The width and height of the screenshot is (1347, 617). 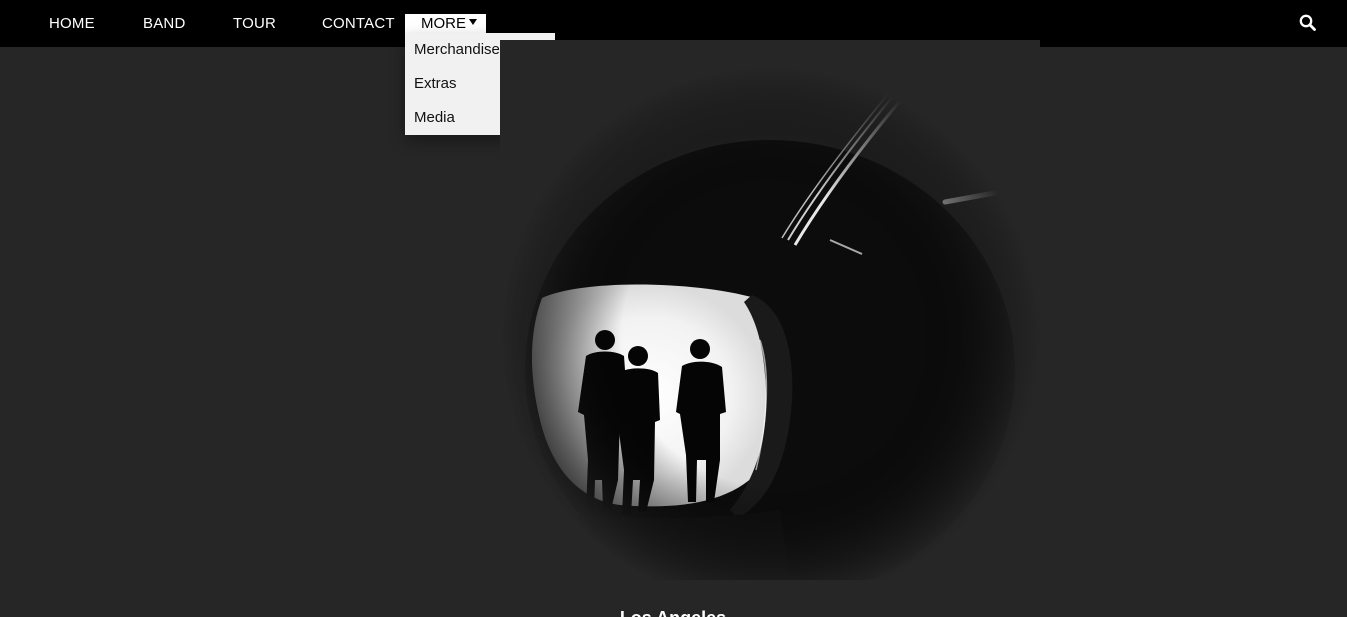 I want to click on nav-more-label: MORE, so click(x=443, y=23).